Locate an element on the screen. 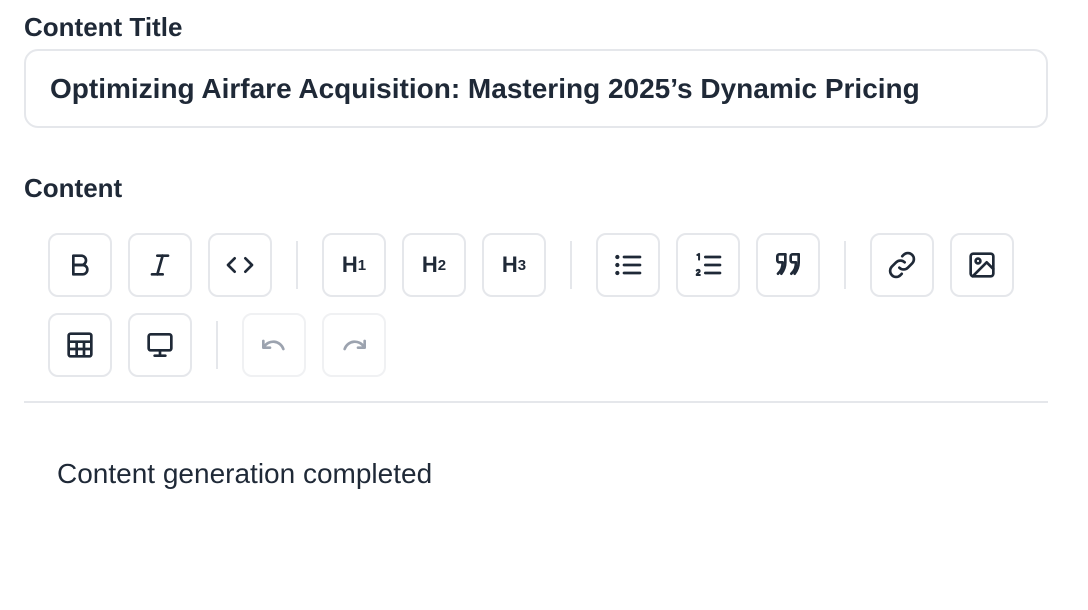 The width and height of the screenshot is (1088, 610). monitor-icon is located at coordinates (160, 345).